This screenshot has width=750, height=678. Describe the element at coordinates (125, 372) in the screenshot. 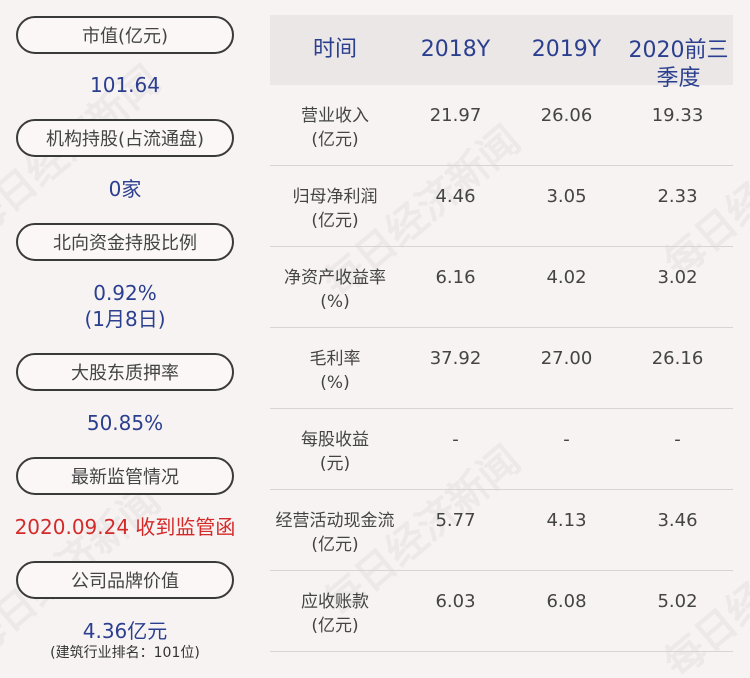

I see `pledge-rate-label: 大股东质押率` at that location.